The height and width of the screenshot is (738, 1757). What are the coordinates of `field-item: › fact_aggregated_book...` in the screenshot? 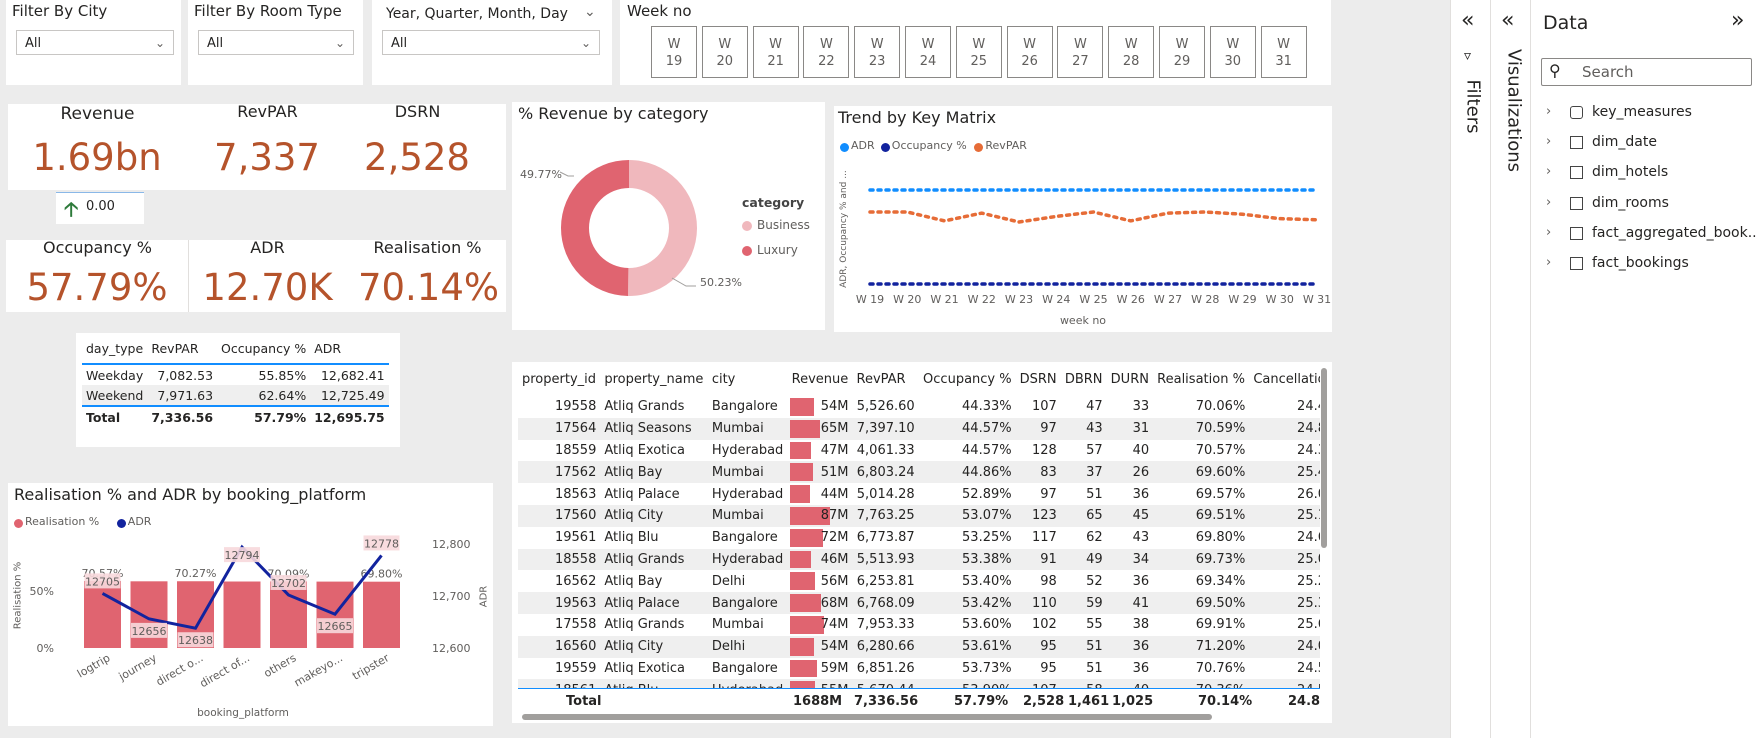 It's located at (1651, 235).